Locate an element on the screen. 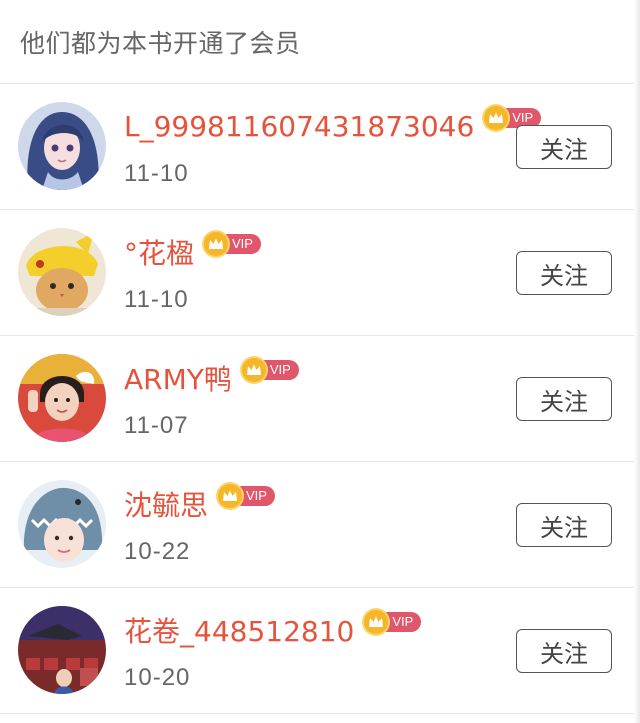 The width and height of the screenshot is (640, 723). list-header: 他们都为本书开通了会员 is located at coordinates (320, 42).